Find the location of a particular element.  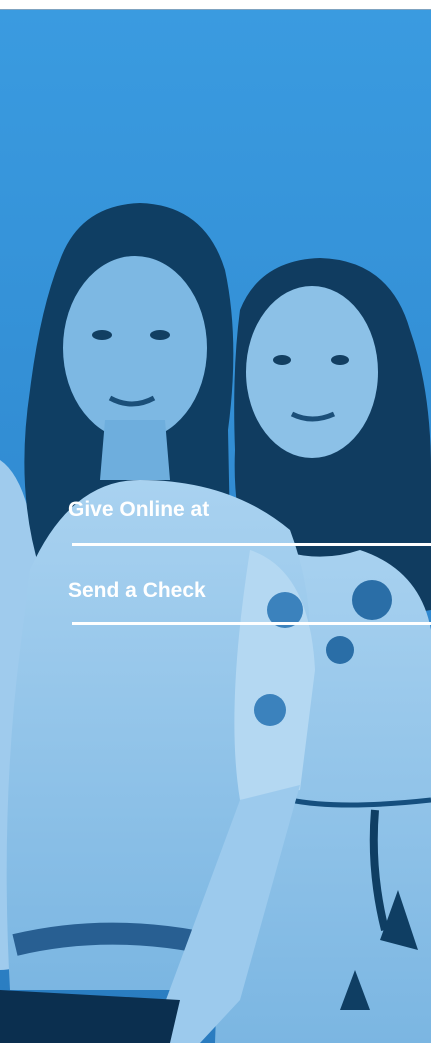

top-header-strip is located at coordinates (215, 5).